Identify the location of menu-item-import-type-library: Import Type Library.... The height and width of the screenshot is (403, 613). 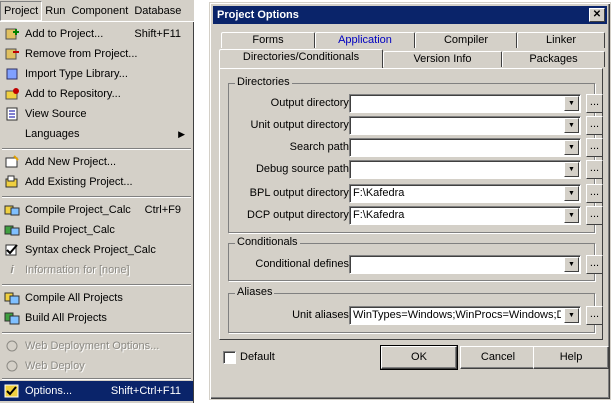
(96, 74).